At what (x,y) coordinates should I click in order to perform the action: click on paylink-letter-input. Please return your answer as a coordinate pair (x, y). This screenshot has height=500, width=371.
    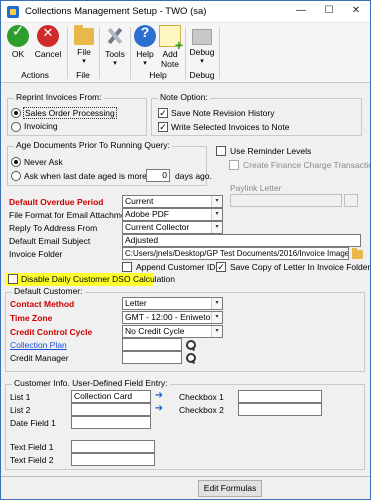
    Looking at the image, I should click on (286, 200).